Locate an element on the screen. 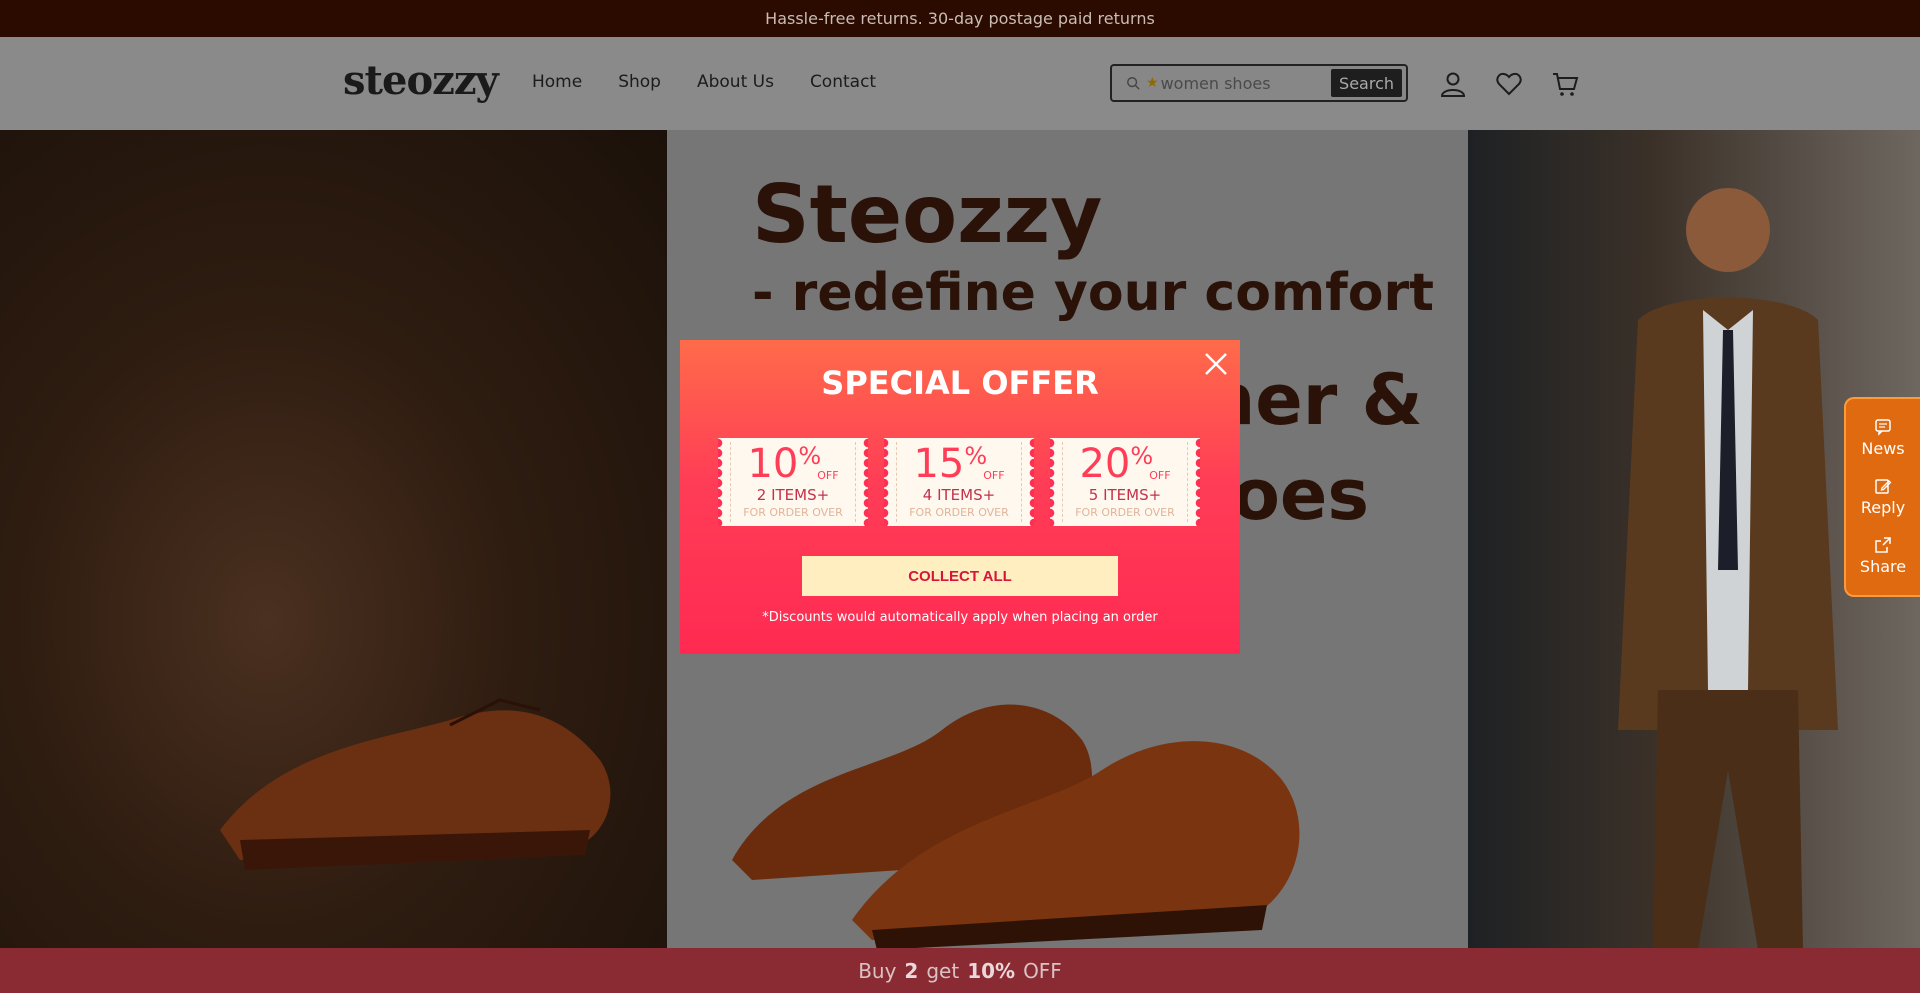 The height and width of the screenshot is (993, 1920). coupon-20-off: 20%OFF 5 ITEMS+ FOR ORDER OVER is located at coordinates (1125, 482).